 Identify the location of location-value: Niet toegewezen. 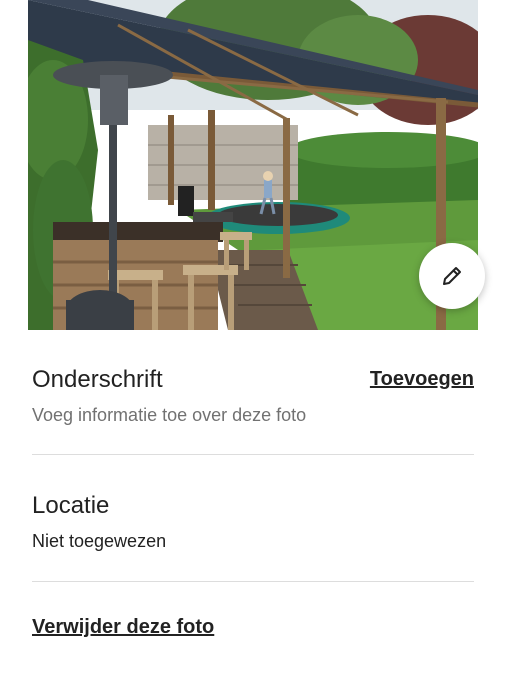
(99, 541).